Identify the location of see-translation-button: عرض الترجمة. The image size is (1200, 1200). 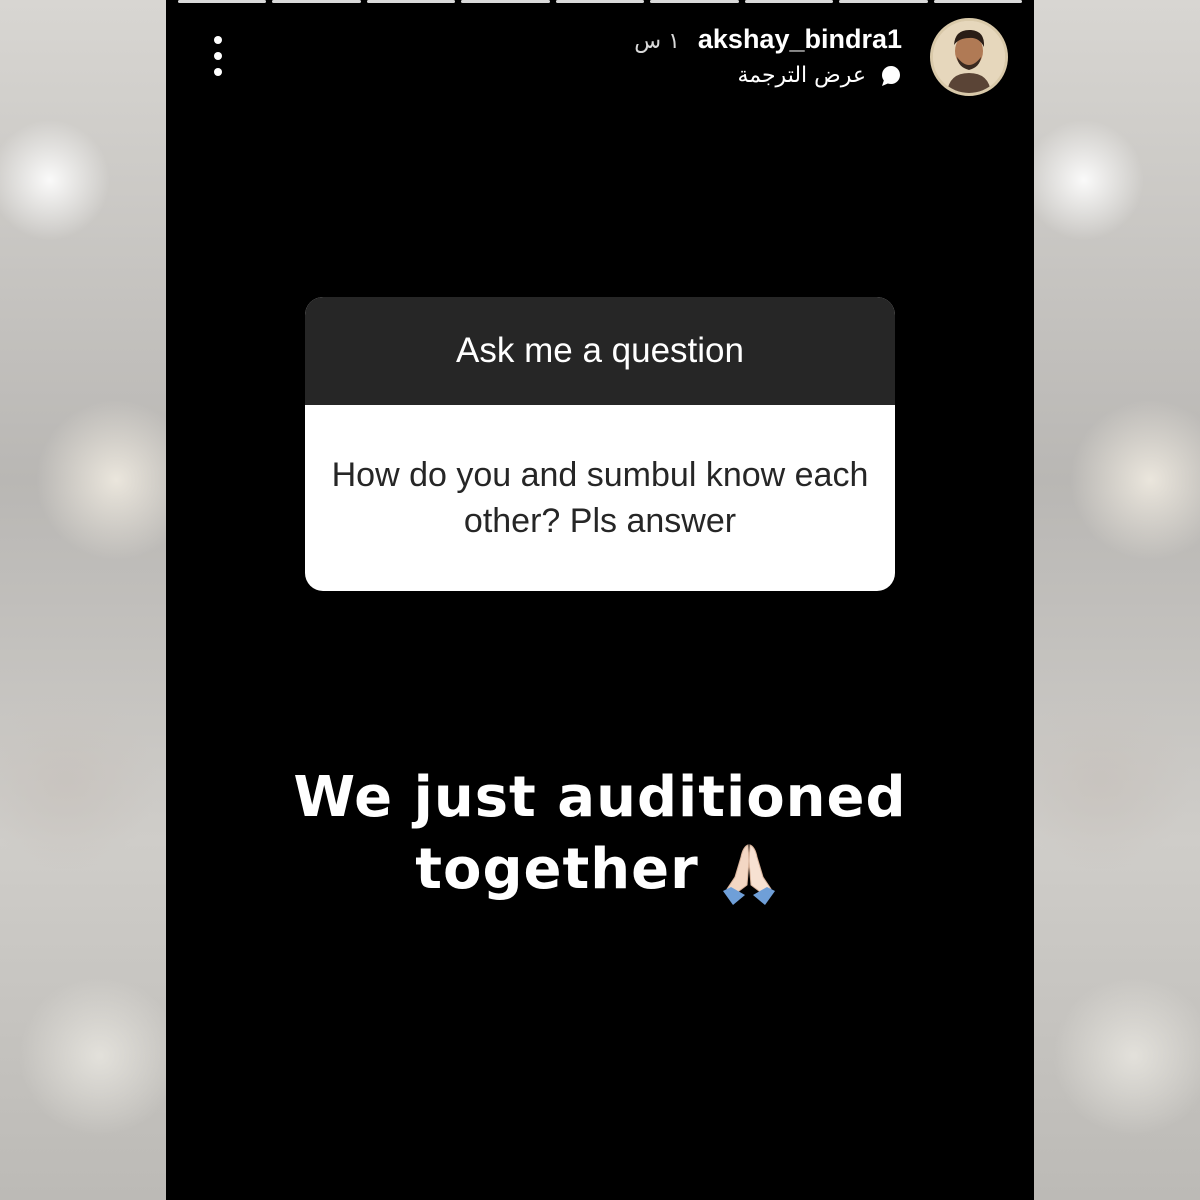
(819, 75).